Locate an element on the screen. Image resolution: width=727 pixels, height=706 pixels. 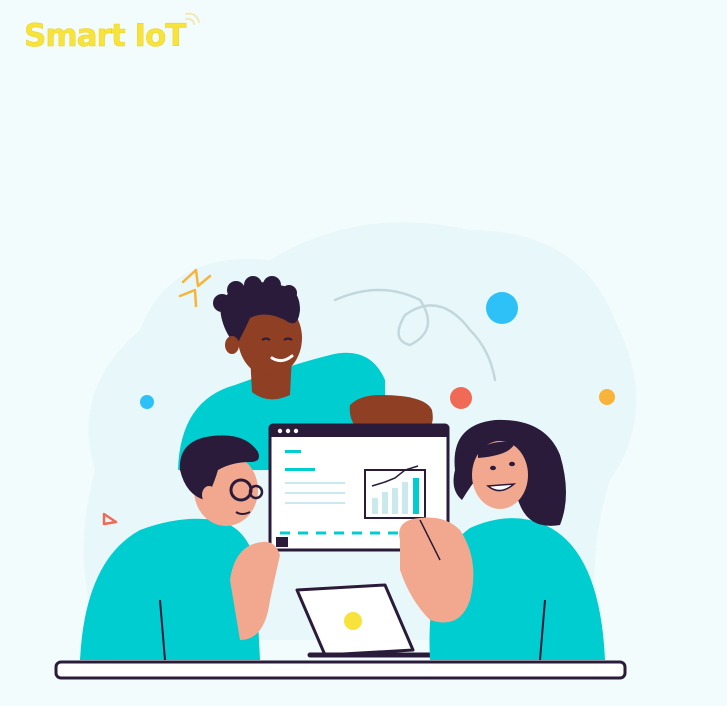
table is located at coordinates (340, 670).